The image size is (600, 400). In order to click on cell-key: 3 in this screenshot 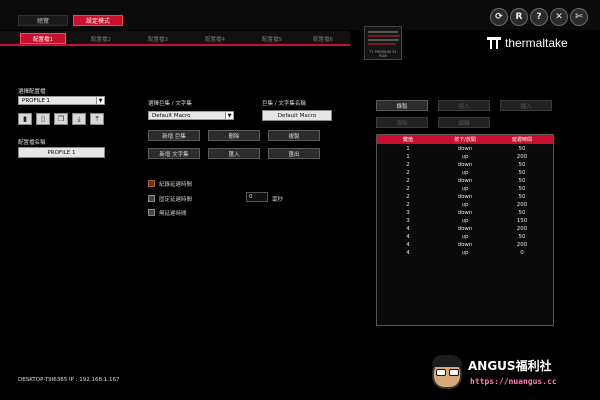, I will do `click(408, 213)`.